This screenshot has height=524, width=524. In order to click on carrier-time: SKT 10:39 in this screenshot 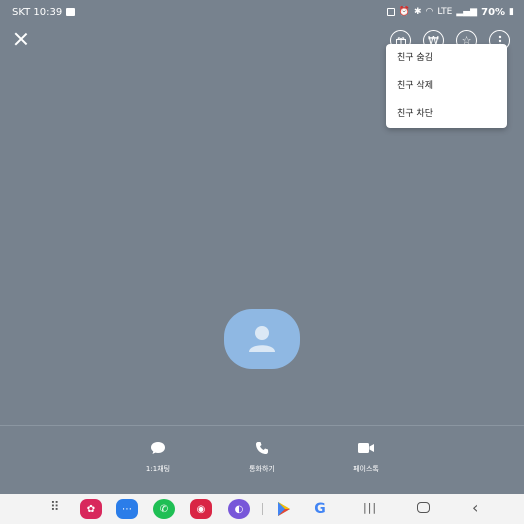, I will do `click(37, 12)`.